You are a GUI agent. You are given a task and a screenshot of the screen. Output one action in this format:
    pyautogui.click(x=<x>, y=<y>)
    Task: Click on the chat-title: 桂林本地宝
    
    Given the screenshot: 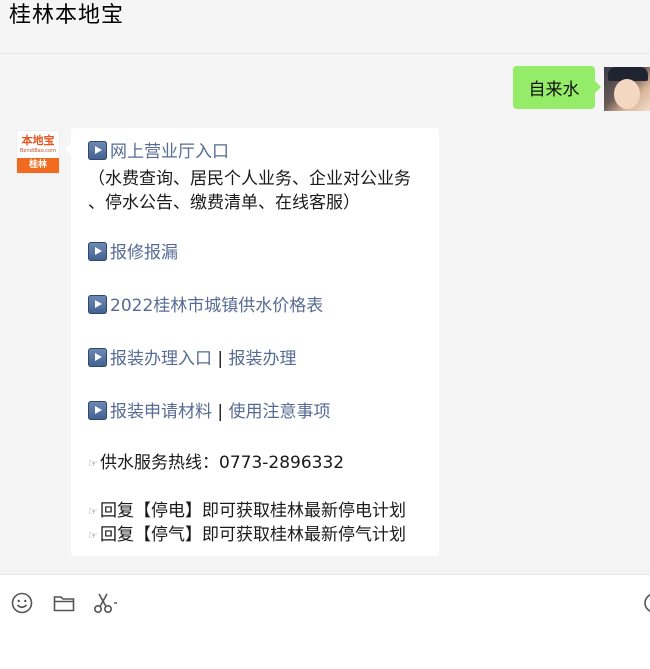 What is the action you would take?
    pyautogui.click(x=67, y=15)
    